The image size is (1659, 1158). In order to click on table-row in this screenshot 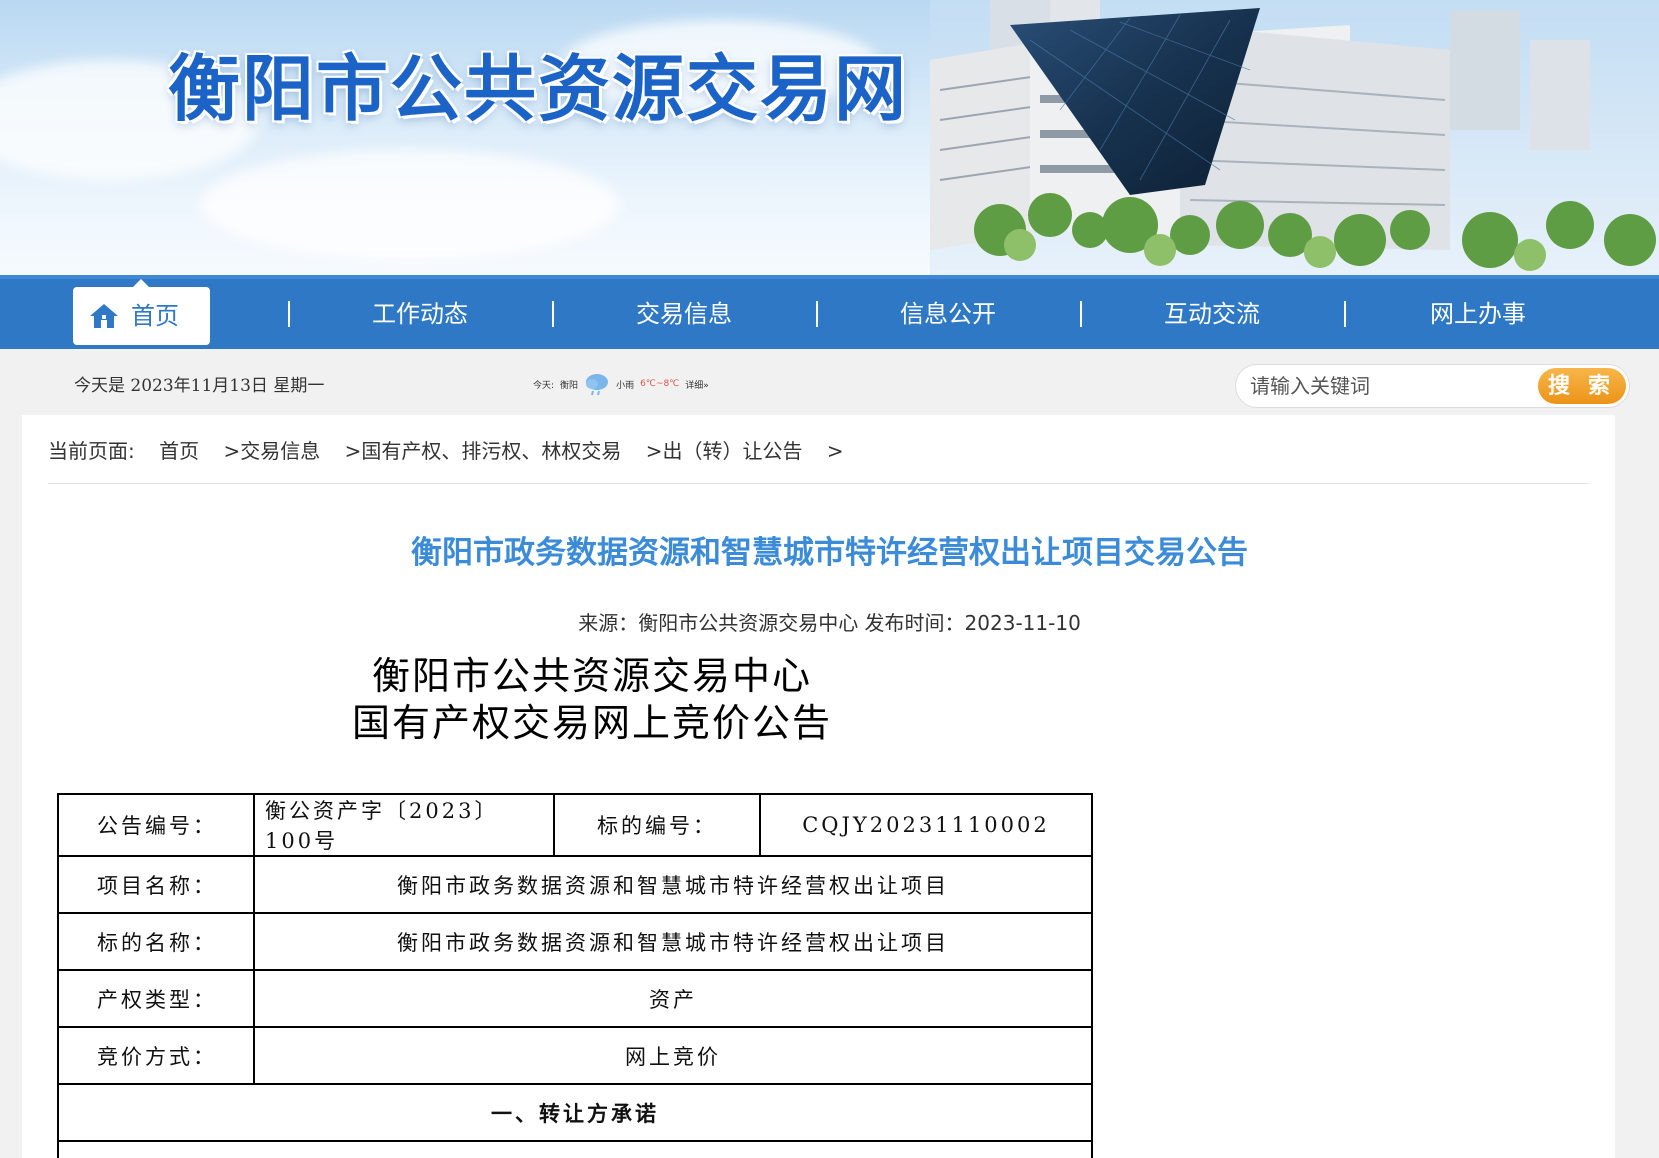, I will do `click(575, 1149)`.